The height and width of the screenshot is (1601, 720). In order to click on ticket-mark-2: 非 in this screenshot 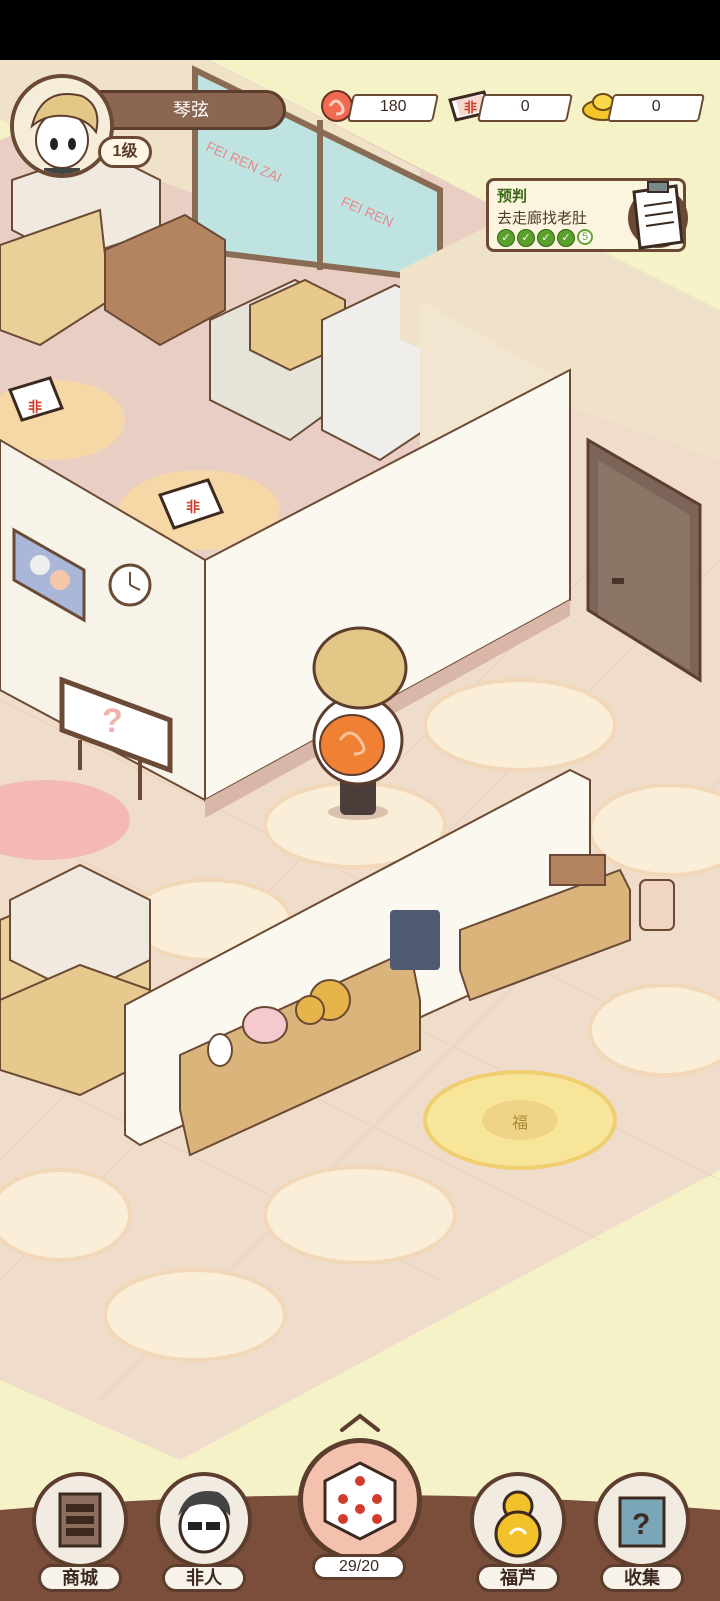, I will do `click(193, 507)`.